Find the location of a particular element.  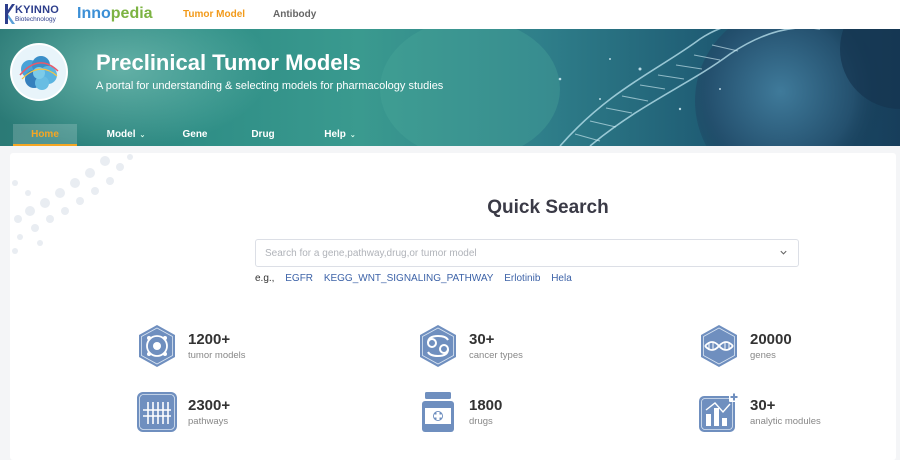

tumor-cell-logo is located at coordinates (39, 72).